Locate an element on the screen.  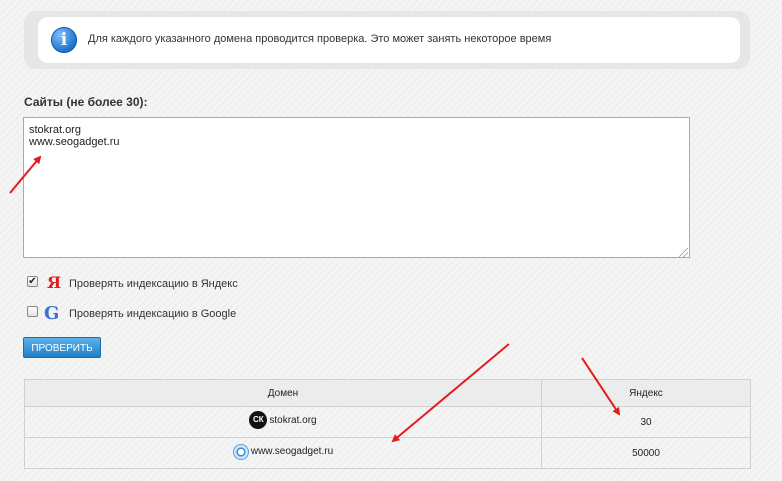
info-icon: i is located at coordinates (64, 40).